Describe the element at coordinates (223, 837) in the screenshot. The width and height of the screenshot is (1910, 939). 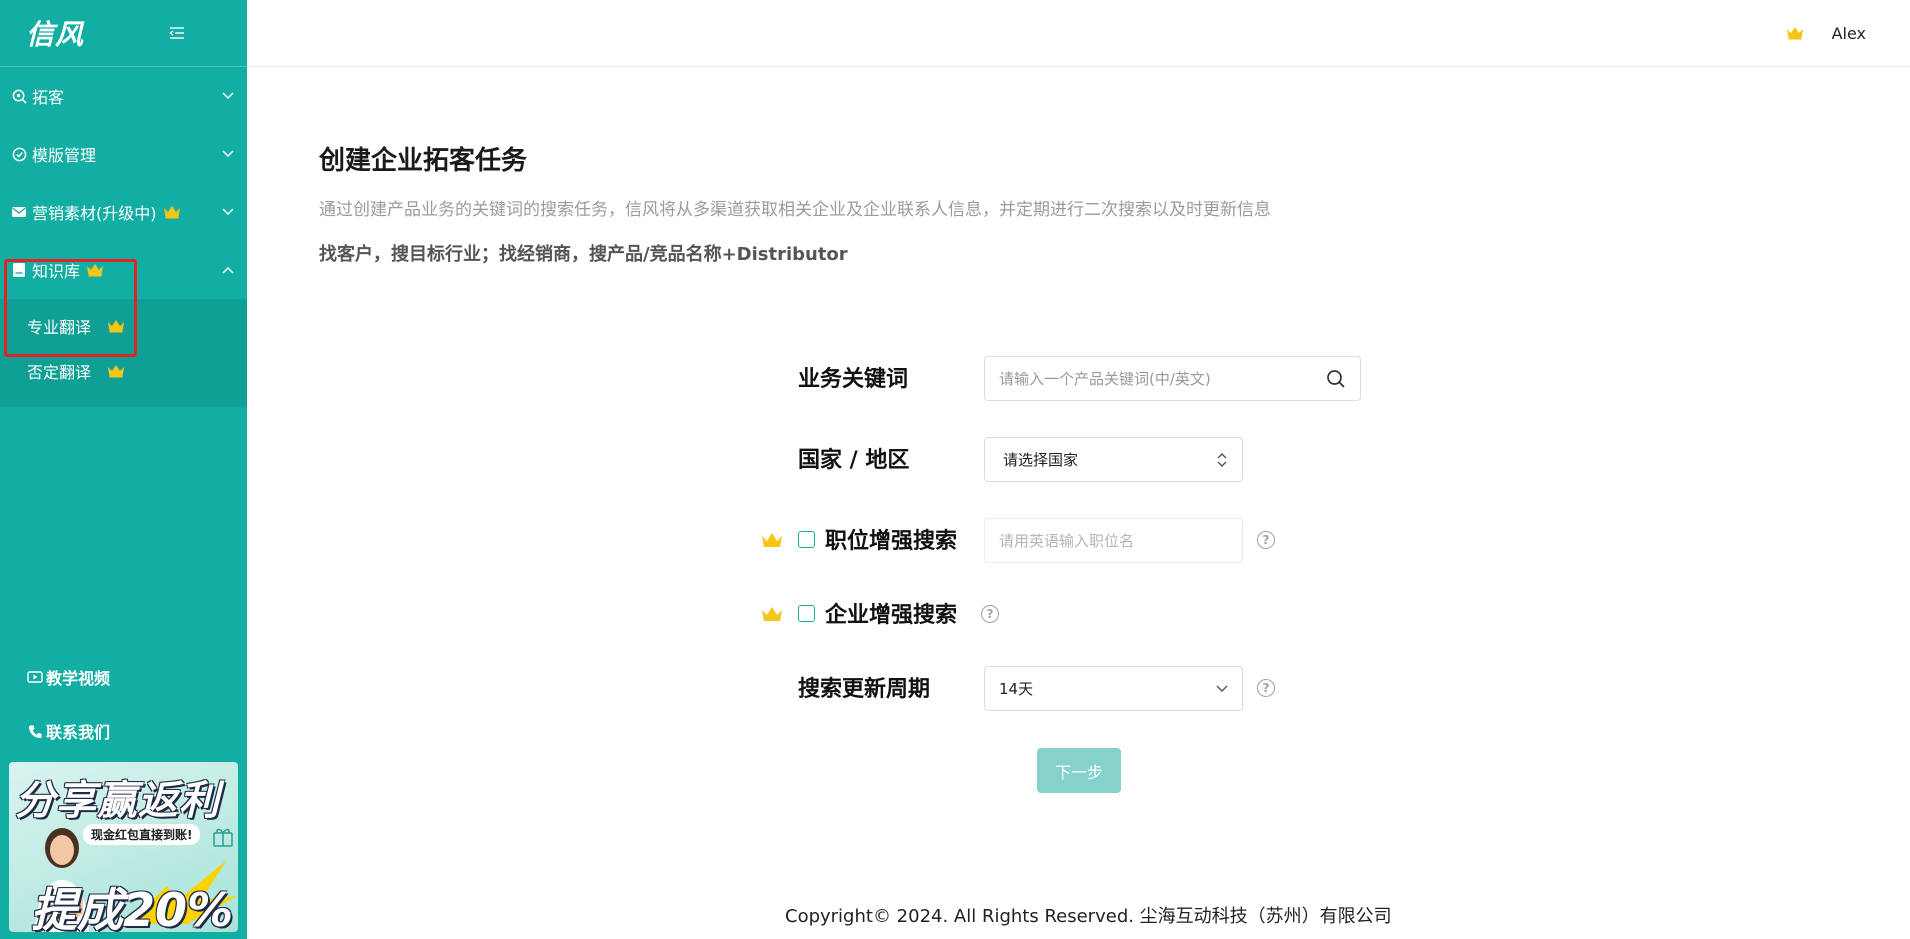
I see `gift-icon` at that location.